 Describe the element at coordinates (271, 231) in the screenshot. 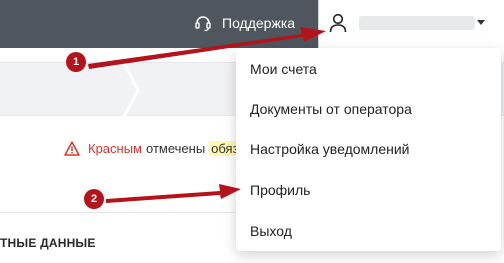

I see `menu-item-logout: Выход` at that location.